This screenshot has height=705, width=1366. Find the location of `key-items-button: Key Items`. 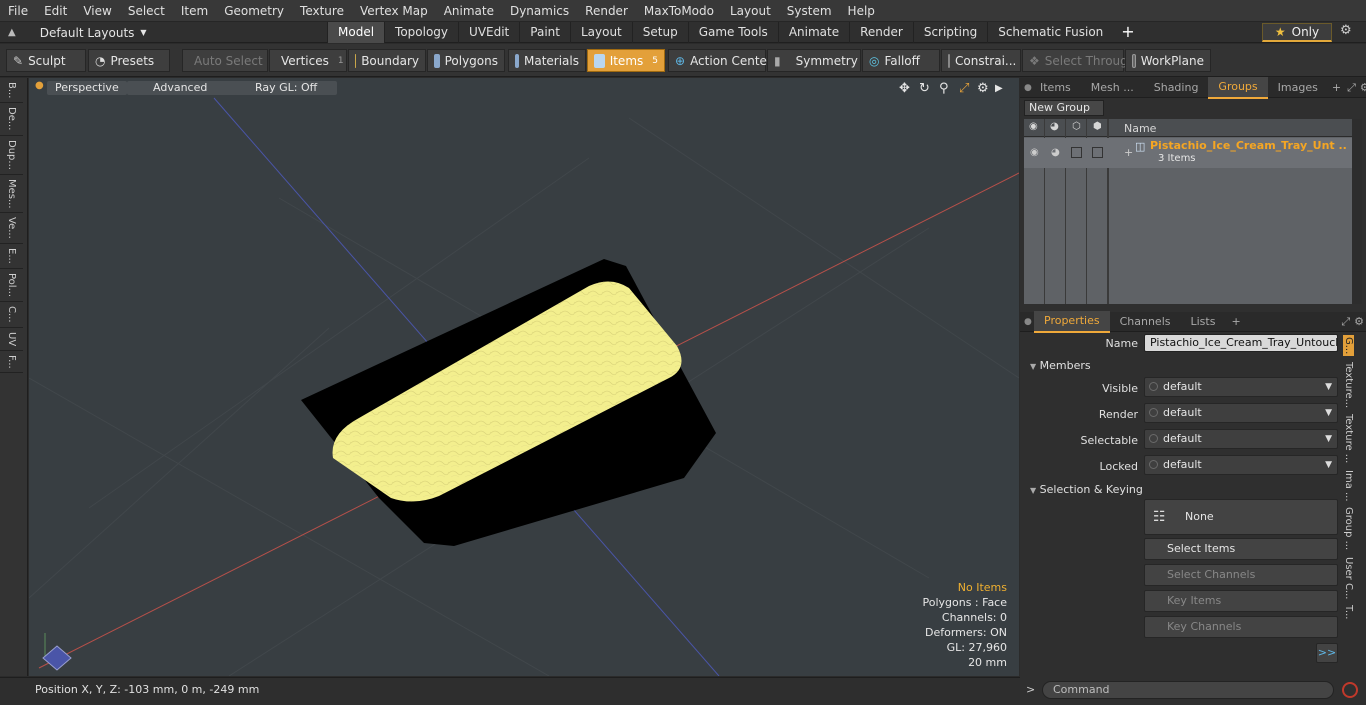

key-items-button: Key Items is located at coordinates (1241, 601).